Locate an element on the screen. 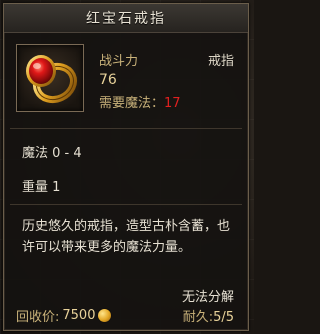 Image resolution: width=320 pixels, height=334 pixels. recycle-price: 回收价: 7500 is located at coordinates (64, 315).